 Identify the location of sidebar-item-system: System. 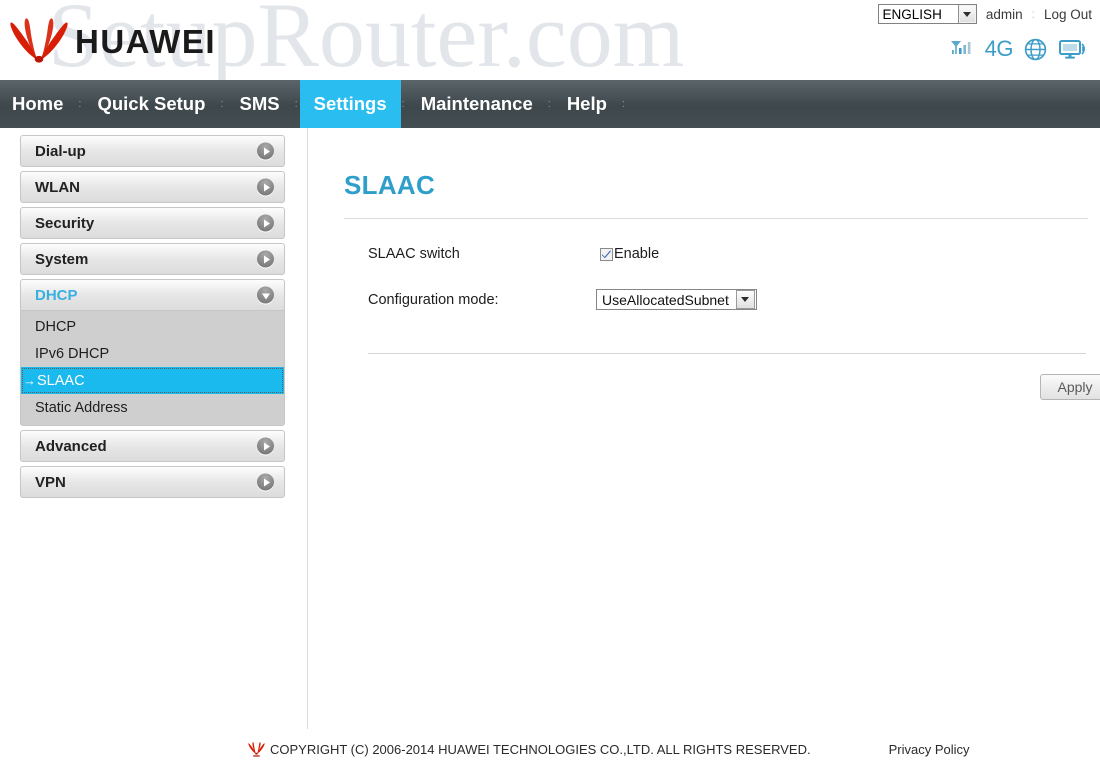
(152, 259).